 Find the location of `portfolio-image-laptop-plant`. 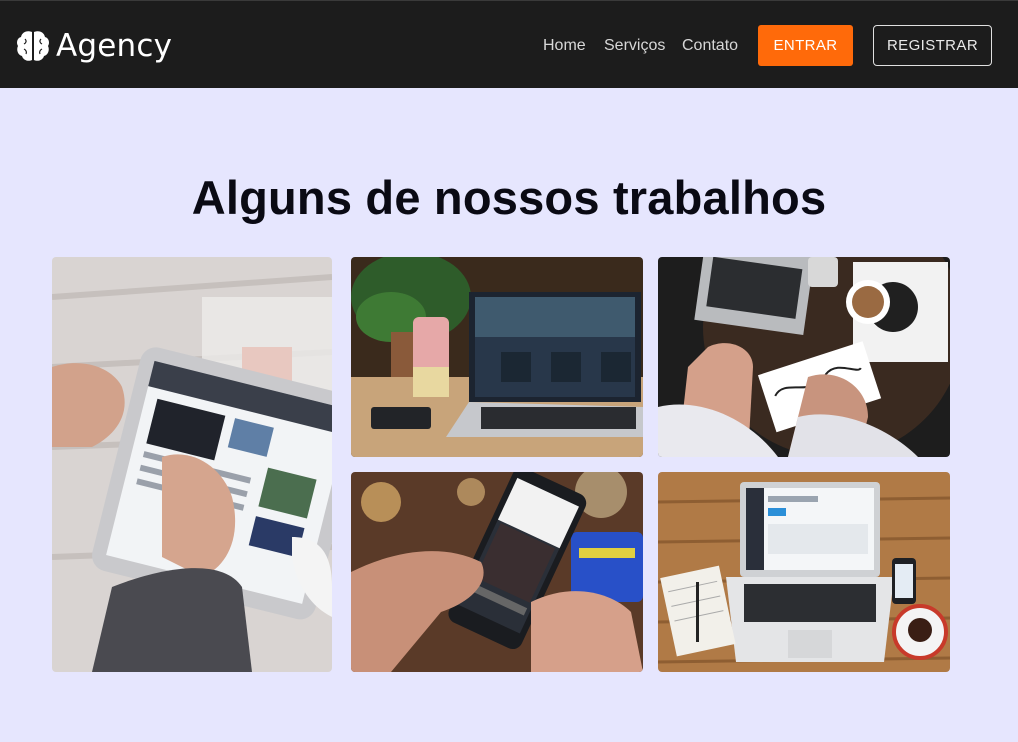

portfolio-image-laptop-plant is located at coordinates (497, 357).